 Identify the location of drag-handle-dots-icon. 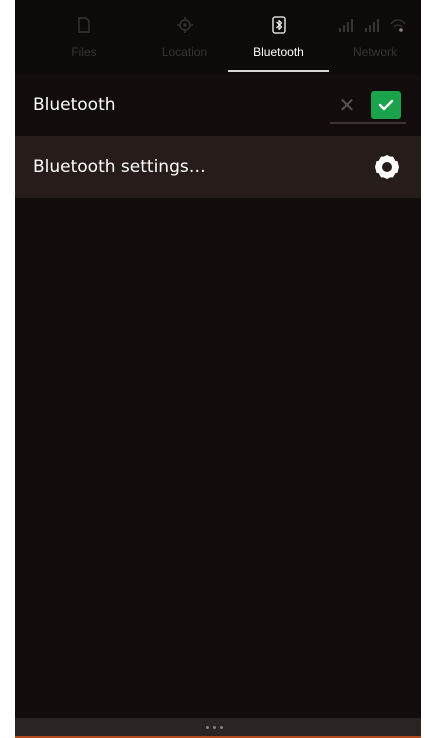
(214, 727).